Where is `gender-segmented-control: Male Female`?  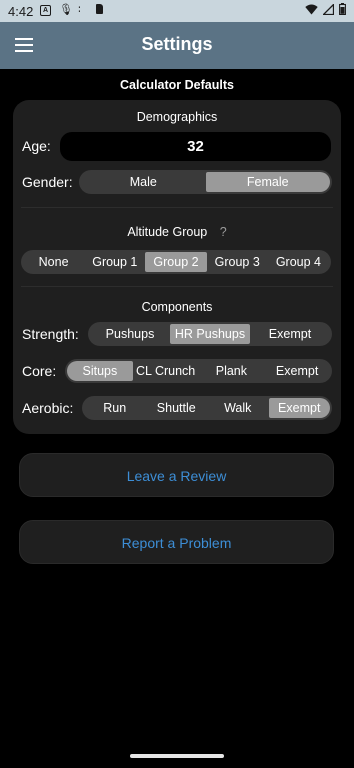 gender-segmented-control: Male Female is located at coordinates (205, 182).